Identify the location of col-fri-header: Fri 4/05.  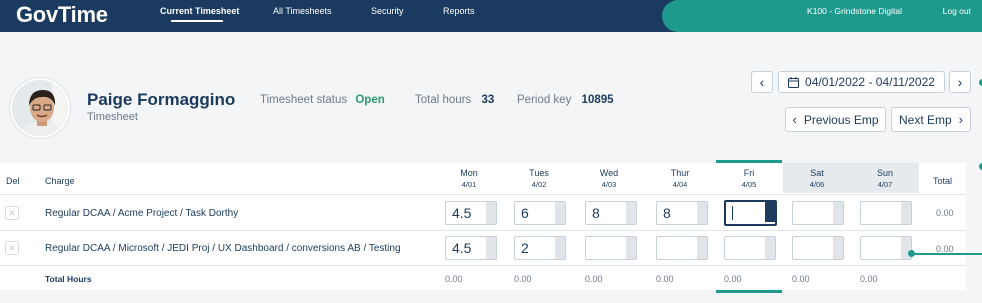
(749, 179).